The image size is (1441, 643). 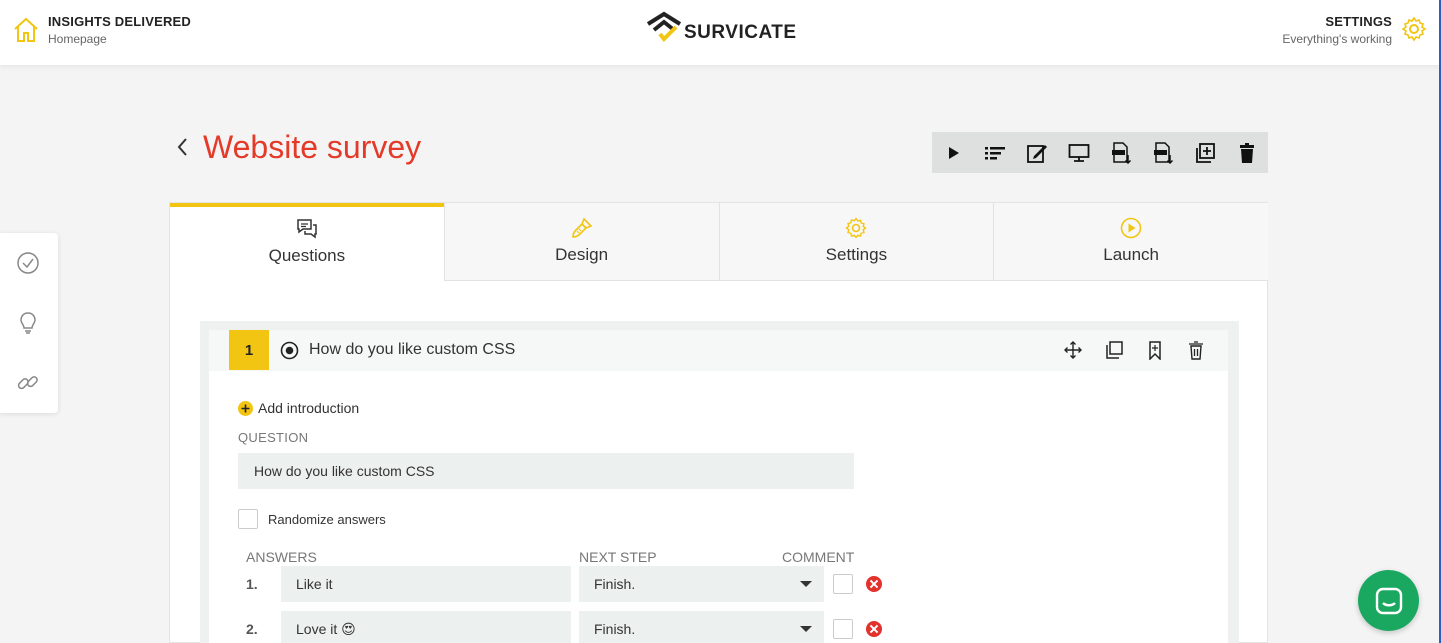 I want to click on copy-question-button, so click(x=1114, y=350).